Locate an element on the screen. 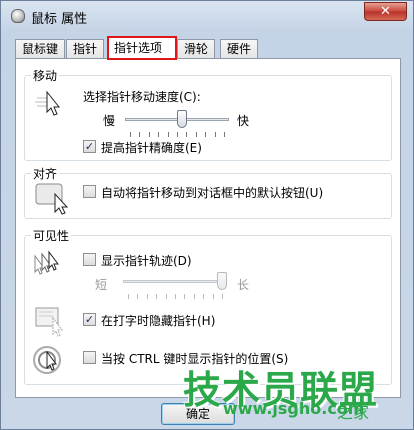  trails-slider-ticks is located at coordinates (175, 296).